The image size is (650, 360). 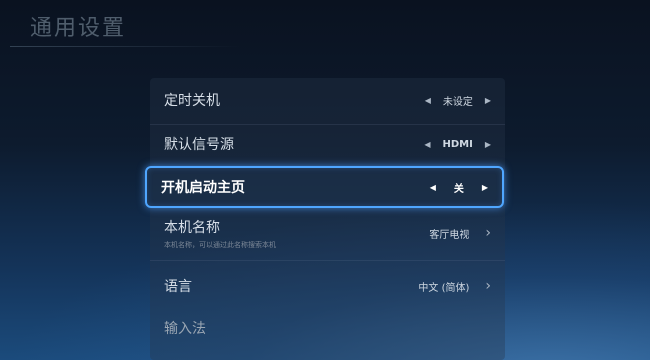 I want to click on setting-selector: ◀ 关 ▶, so click(x=459, y=187).